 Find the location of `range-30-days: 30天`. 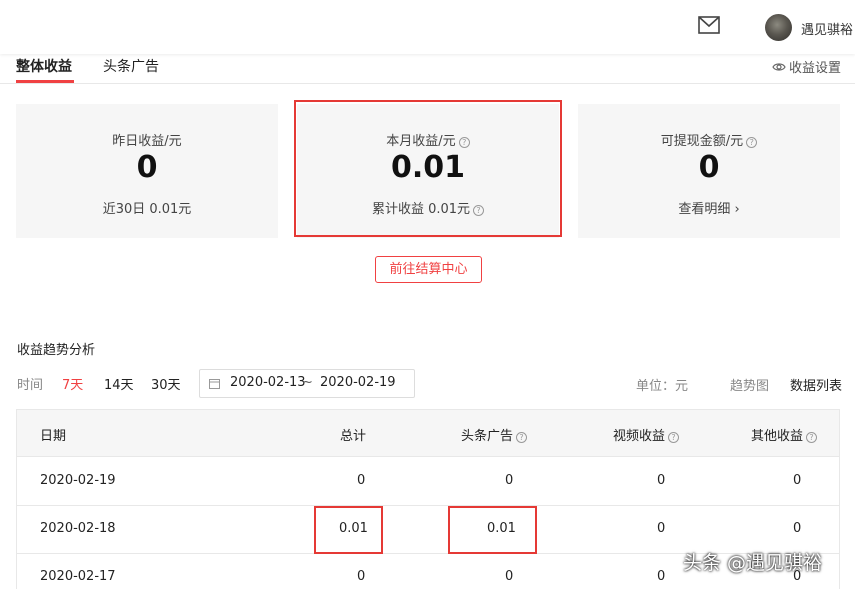

range-30-days: 30天 is located at coordinates (166, 383).